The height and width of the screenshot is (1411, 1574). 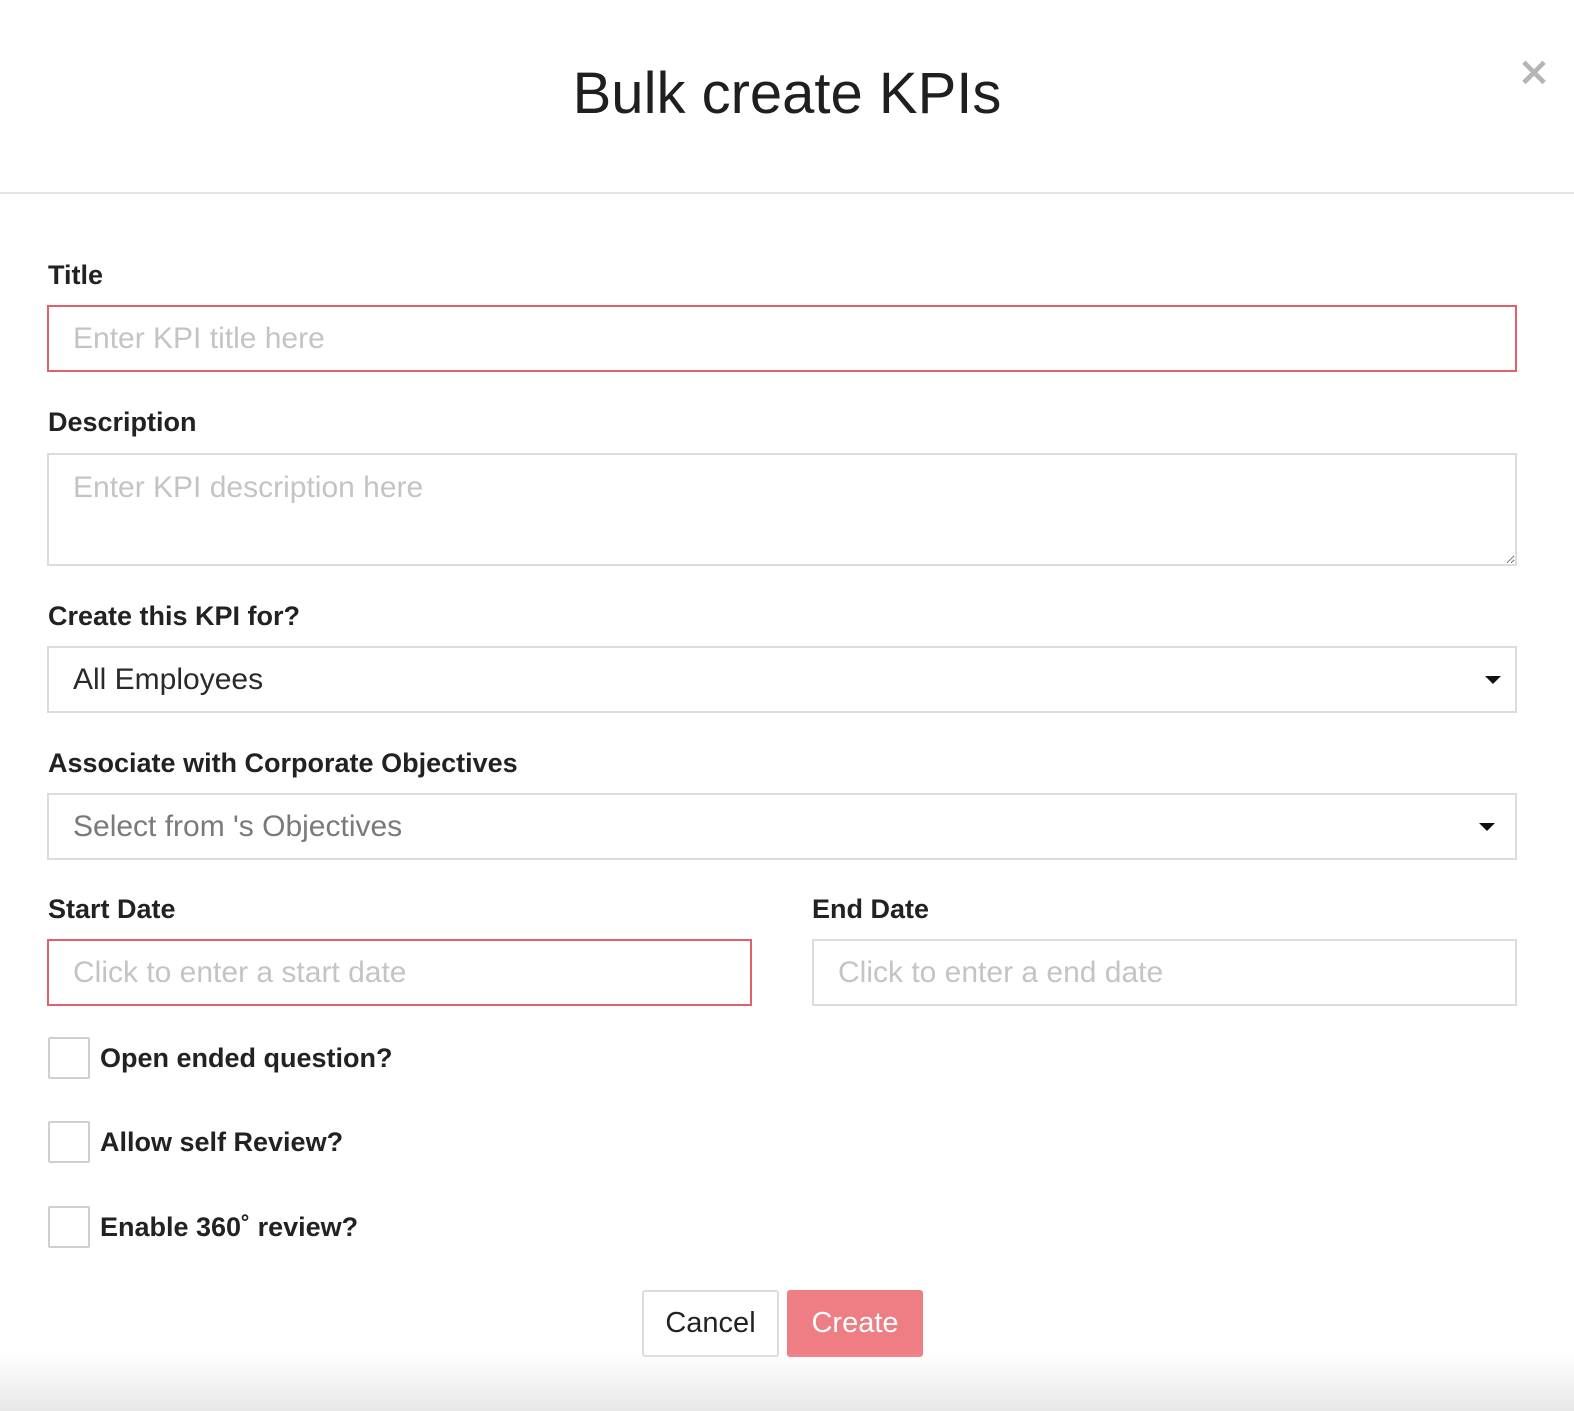 What do you see at coordinates (782, 338) in the screenshot?
I see `title-input` at bounding box center [782, 338].